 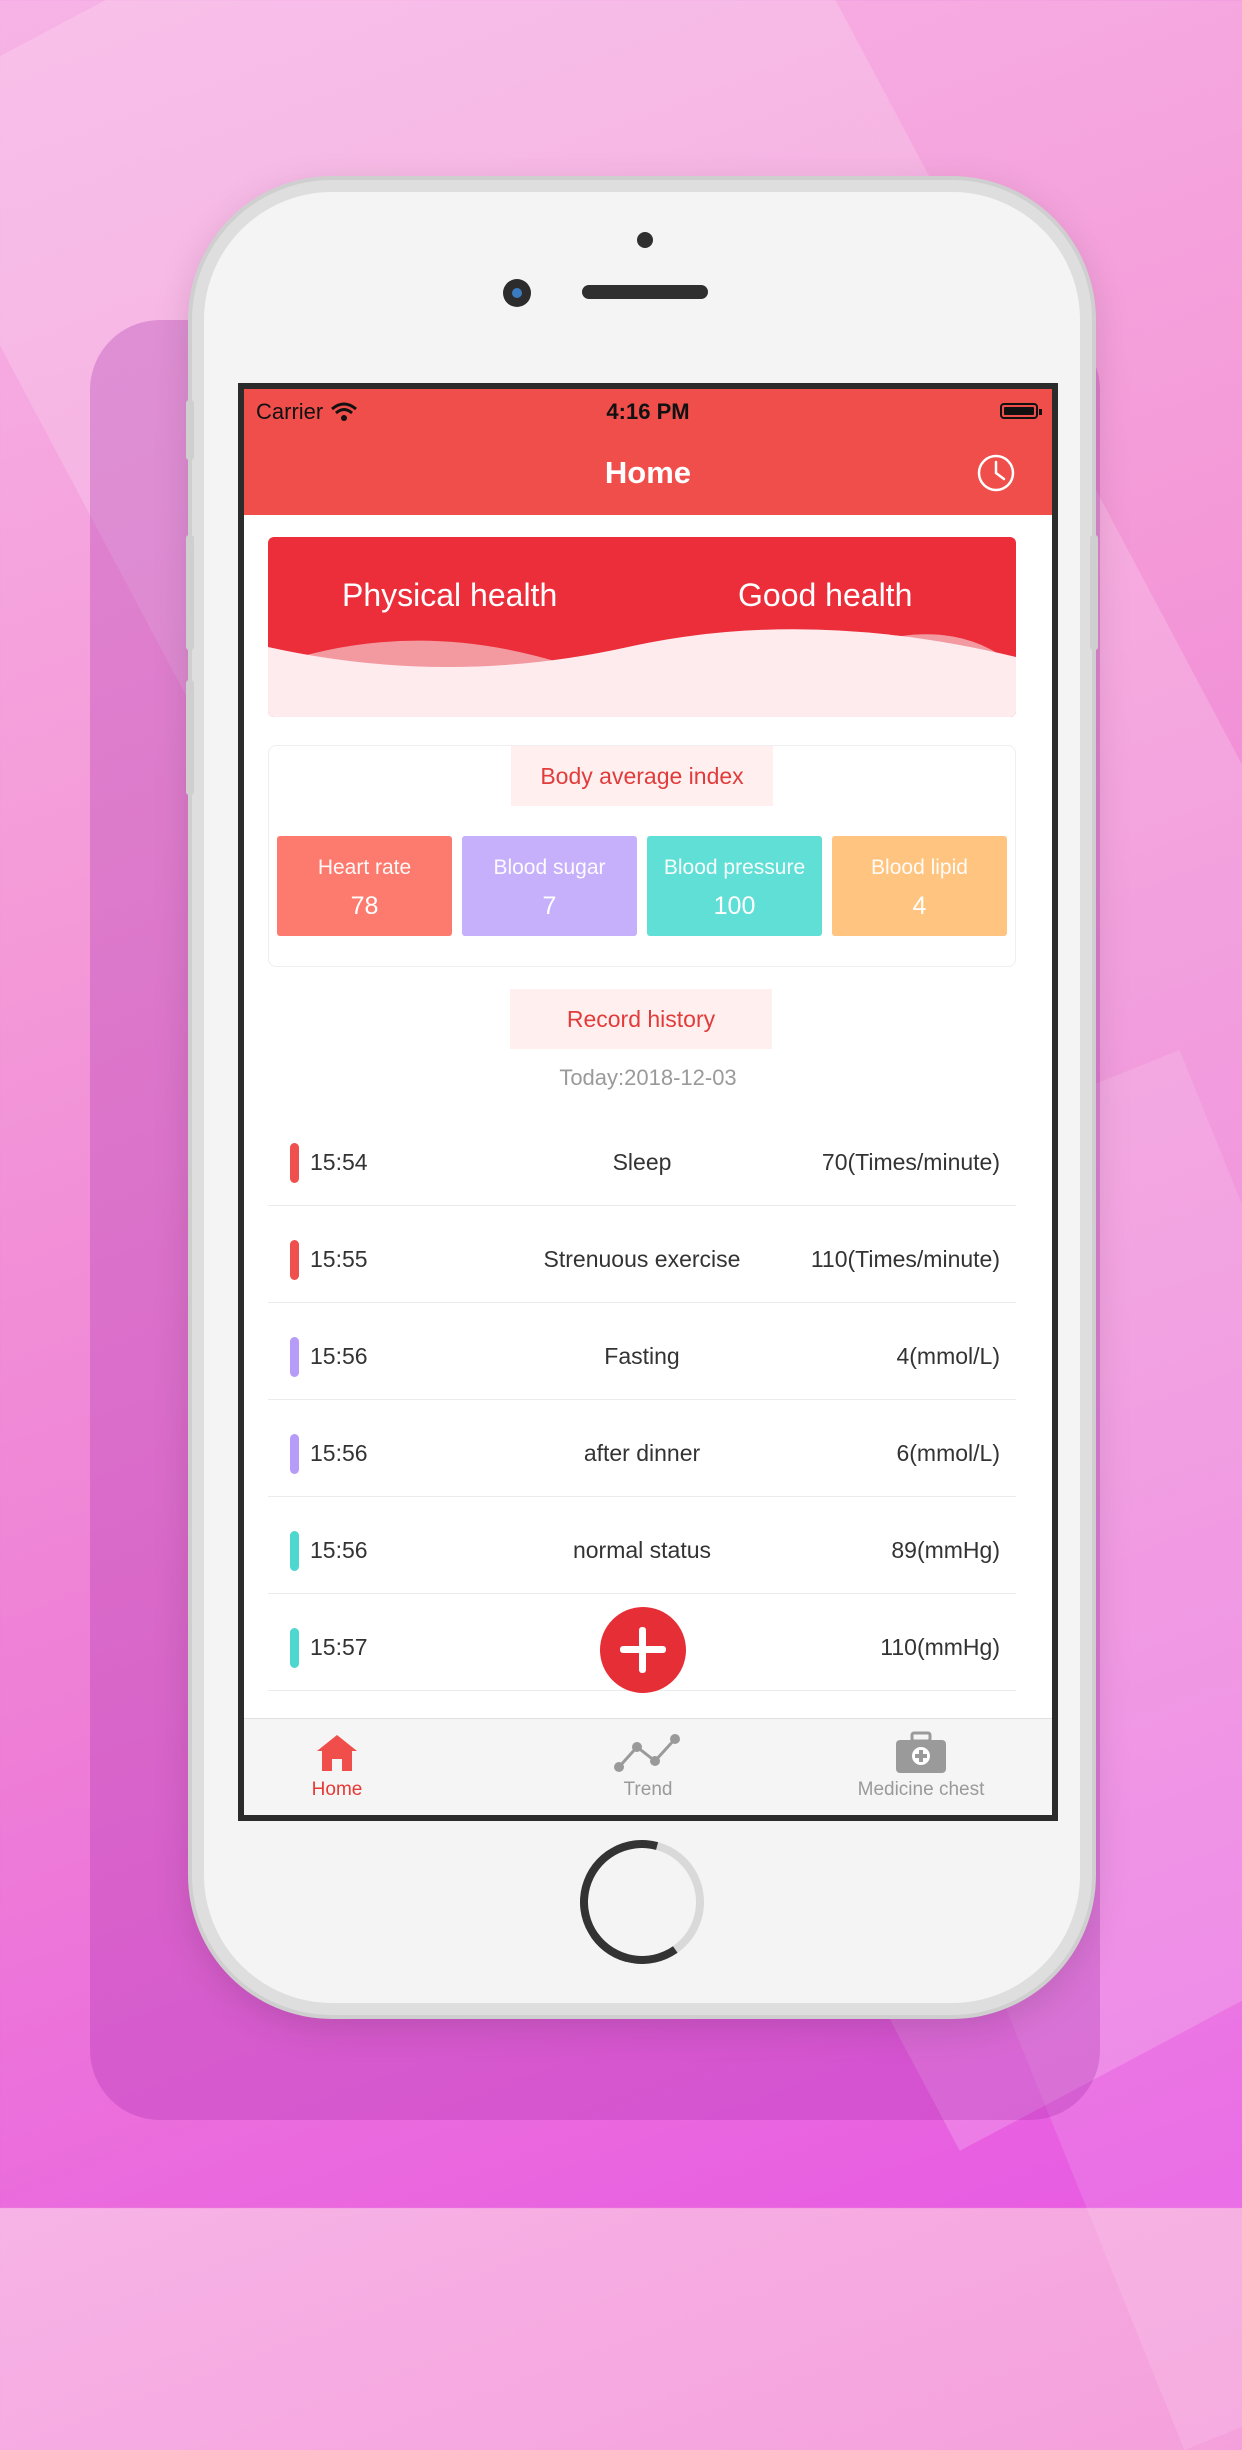 What do you see at coordinates (642, 1545) in the screenshot?
I see `history-row: 15:56 normal status 89(mmHg)` at bounding box center [642, 1545].